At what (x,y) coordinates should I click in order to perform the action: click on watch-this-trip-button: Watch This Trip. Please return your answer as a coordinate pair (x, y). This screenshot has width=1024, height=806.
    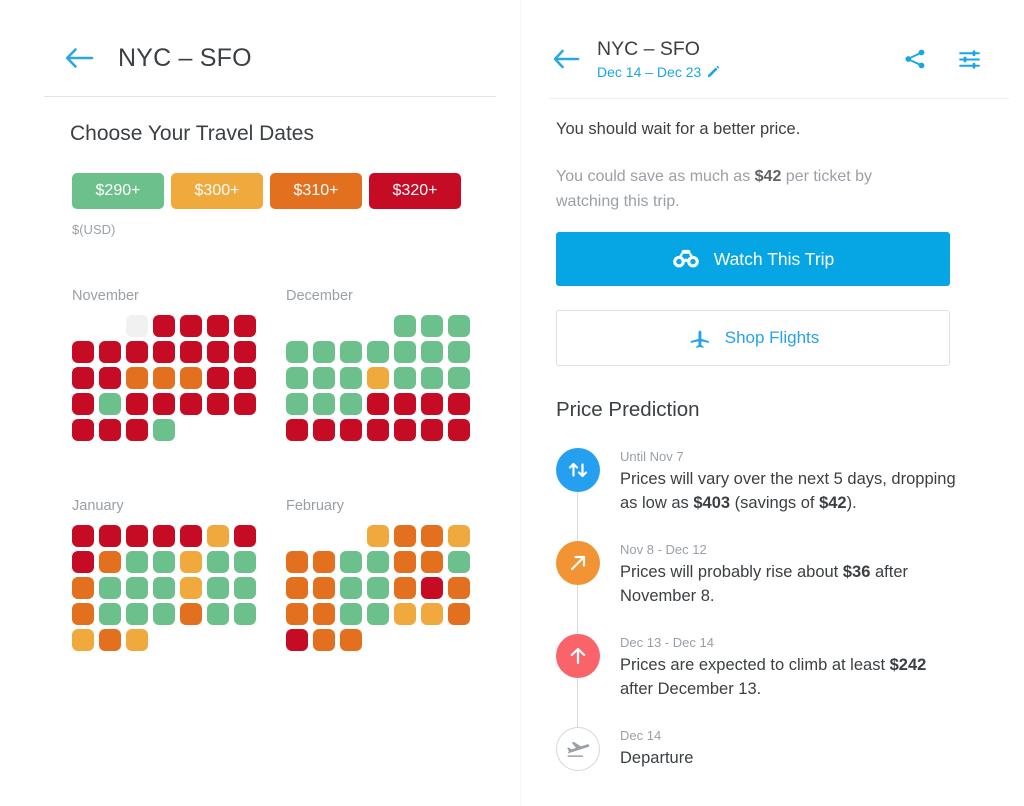
    Looking at the image, I should click on (753, 259).